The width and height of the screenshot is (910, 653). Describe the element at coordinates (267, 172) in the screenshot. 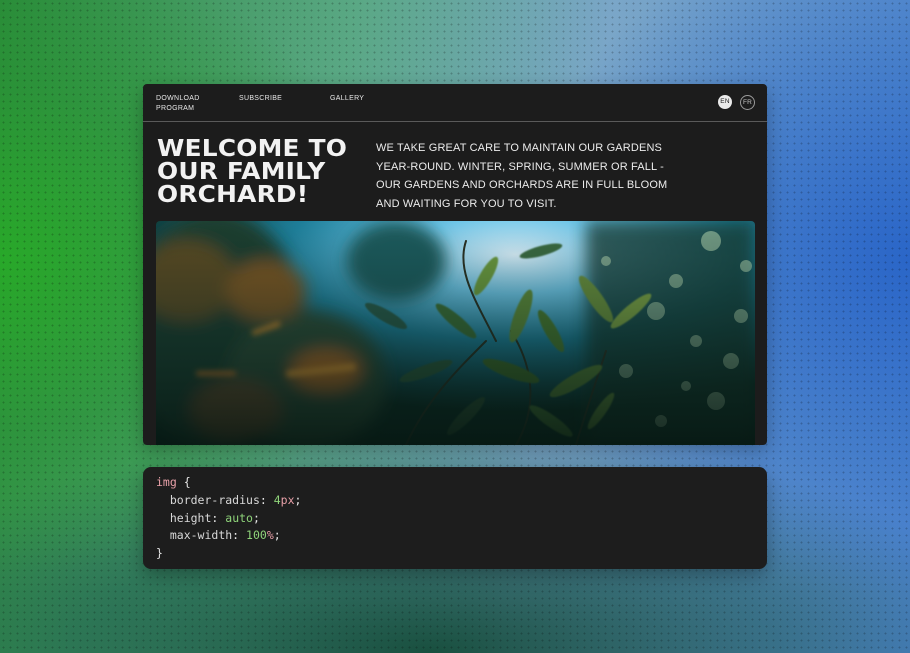

I see `hero-headline: WELCOME TO OUR FAMILY ORCHARD!` at that location.